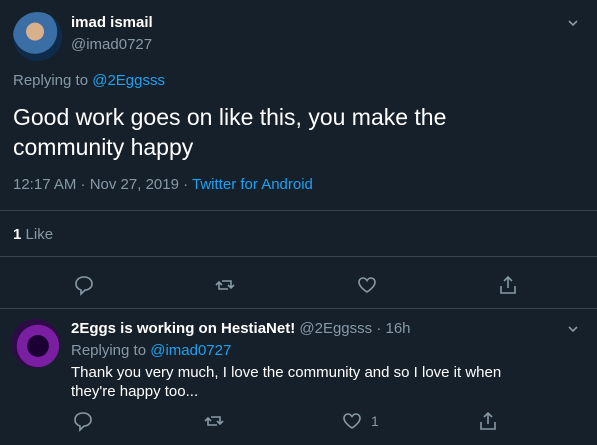 This screenshot has height=445, width=597. I want to click on likes-label: Like, so click(39, 234).